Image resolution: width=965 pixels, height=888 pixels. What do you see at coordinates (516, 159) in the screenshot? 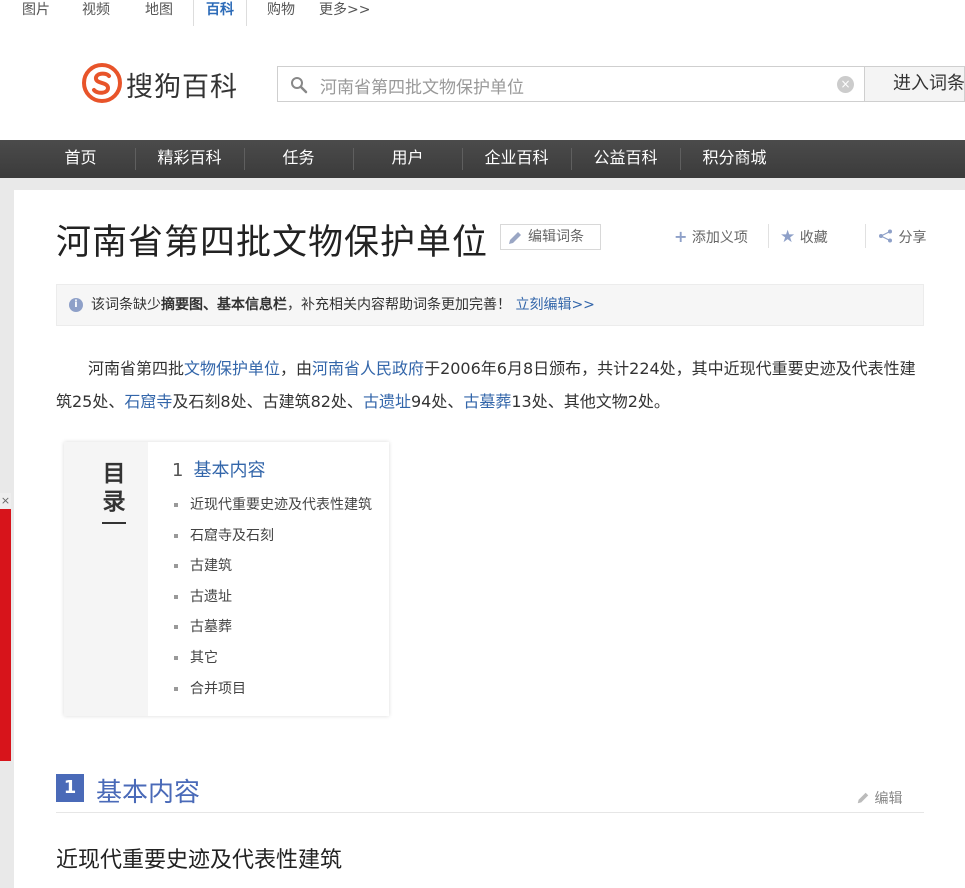
I see `nav-enterprise: 企业百科` at bounding box center [516, 159].